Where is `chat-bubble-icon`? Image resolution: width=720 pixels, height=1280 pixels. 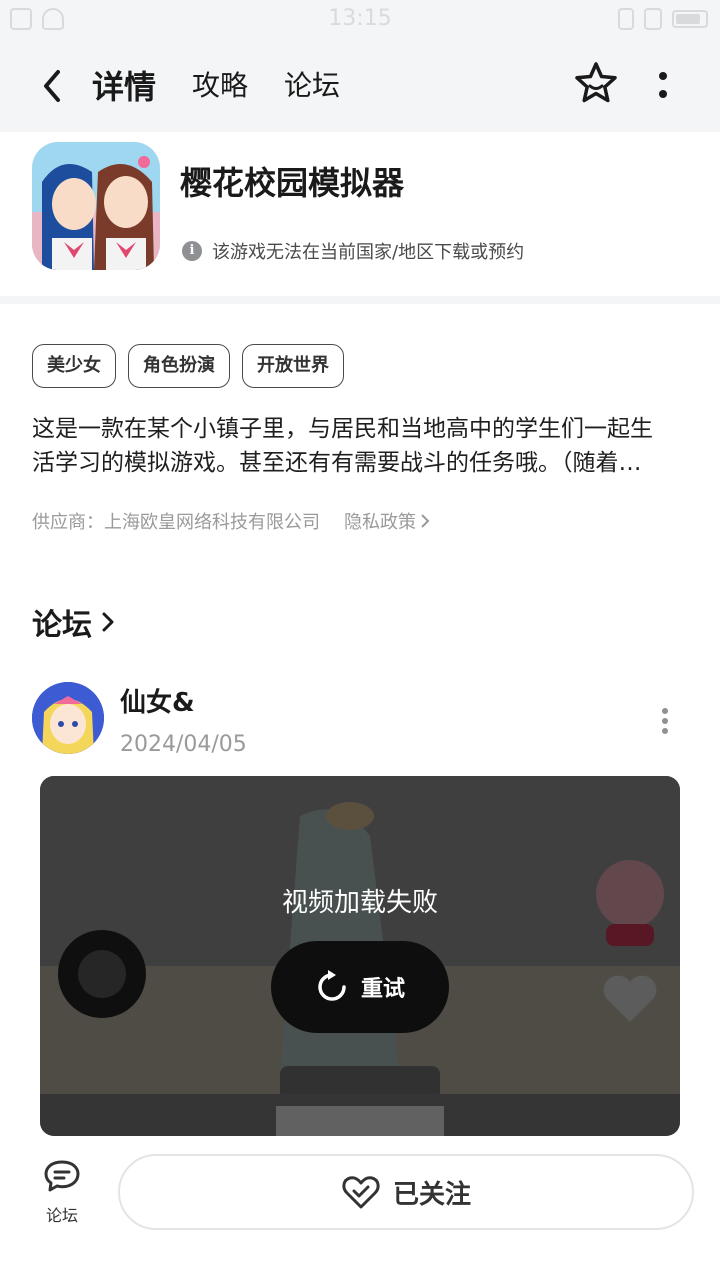 chat-bubble-icon is located at coordinates (62, 1176).